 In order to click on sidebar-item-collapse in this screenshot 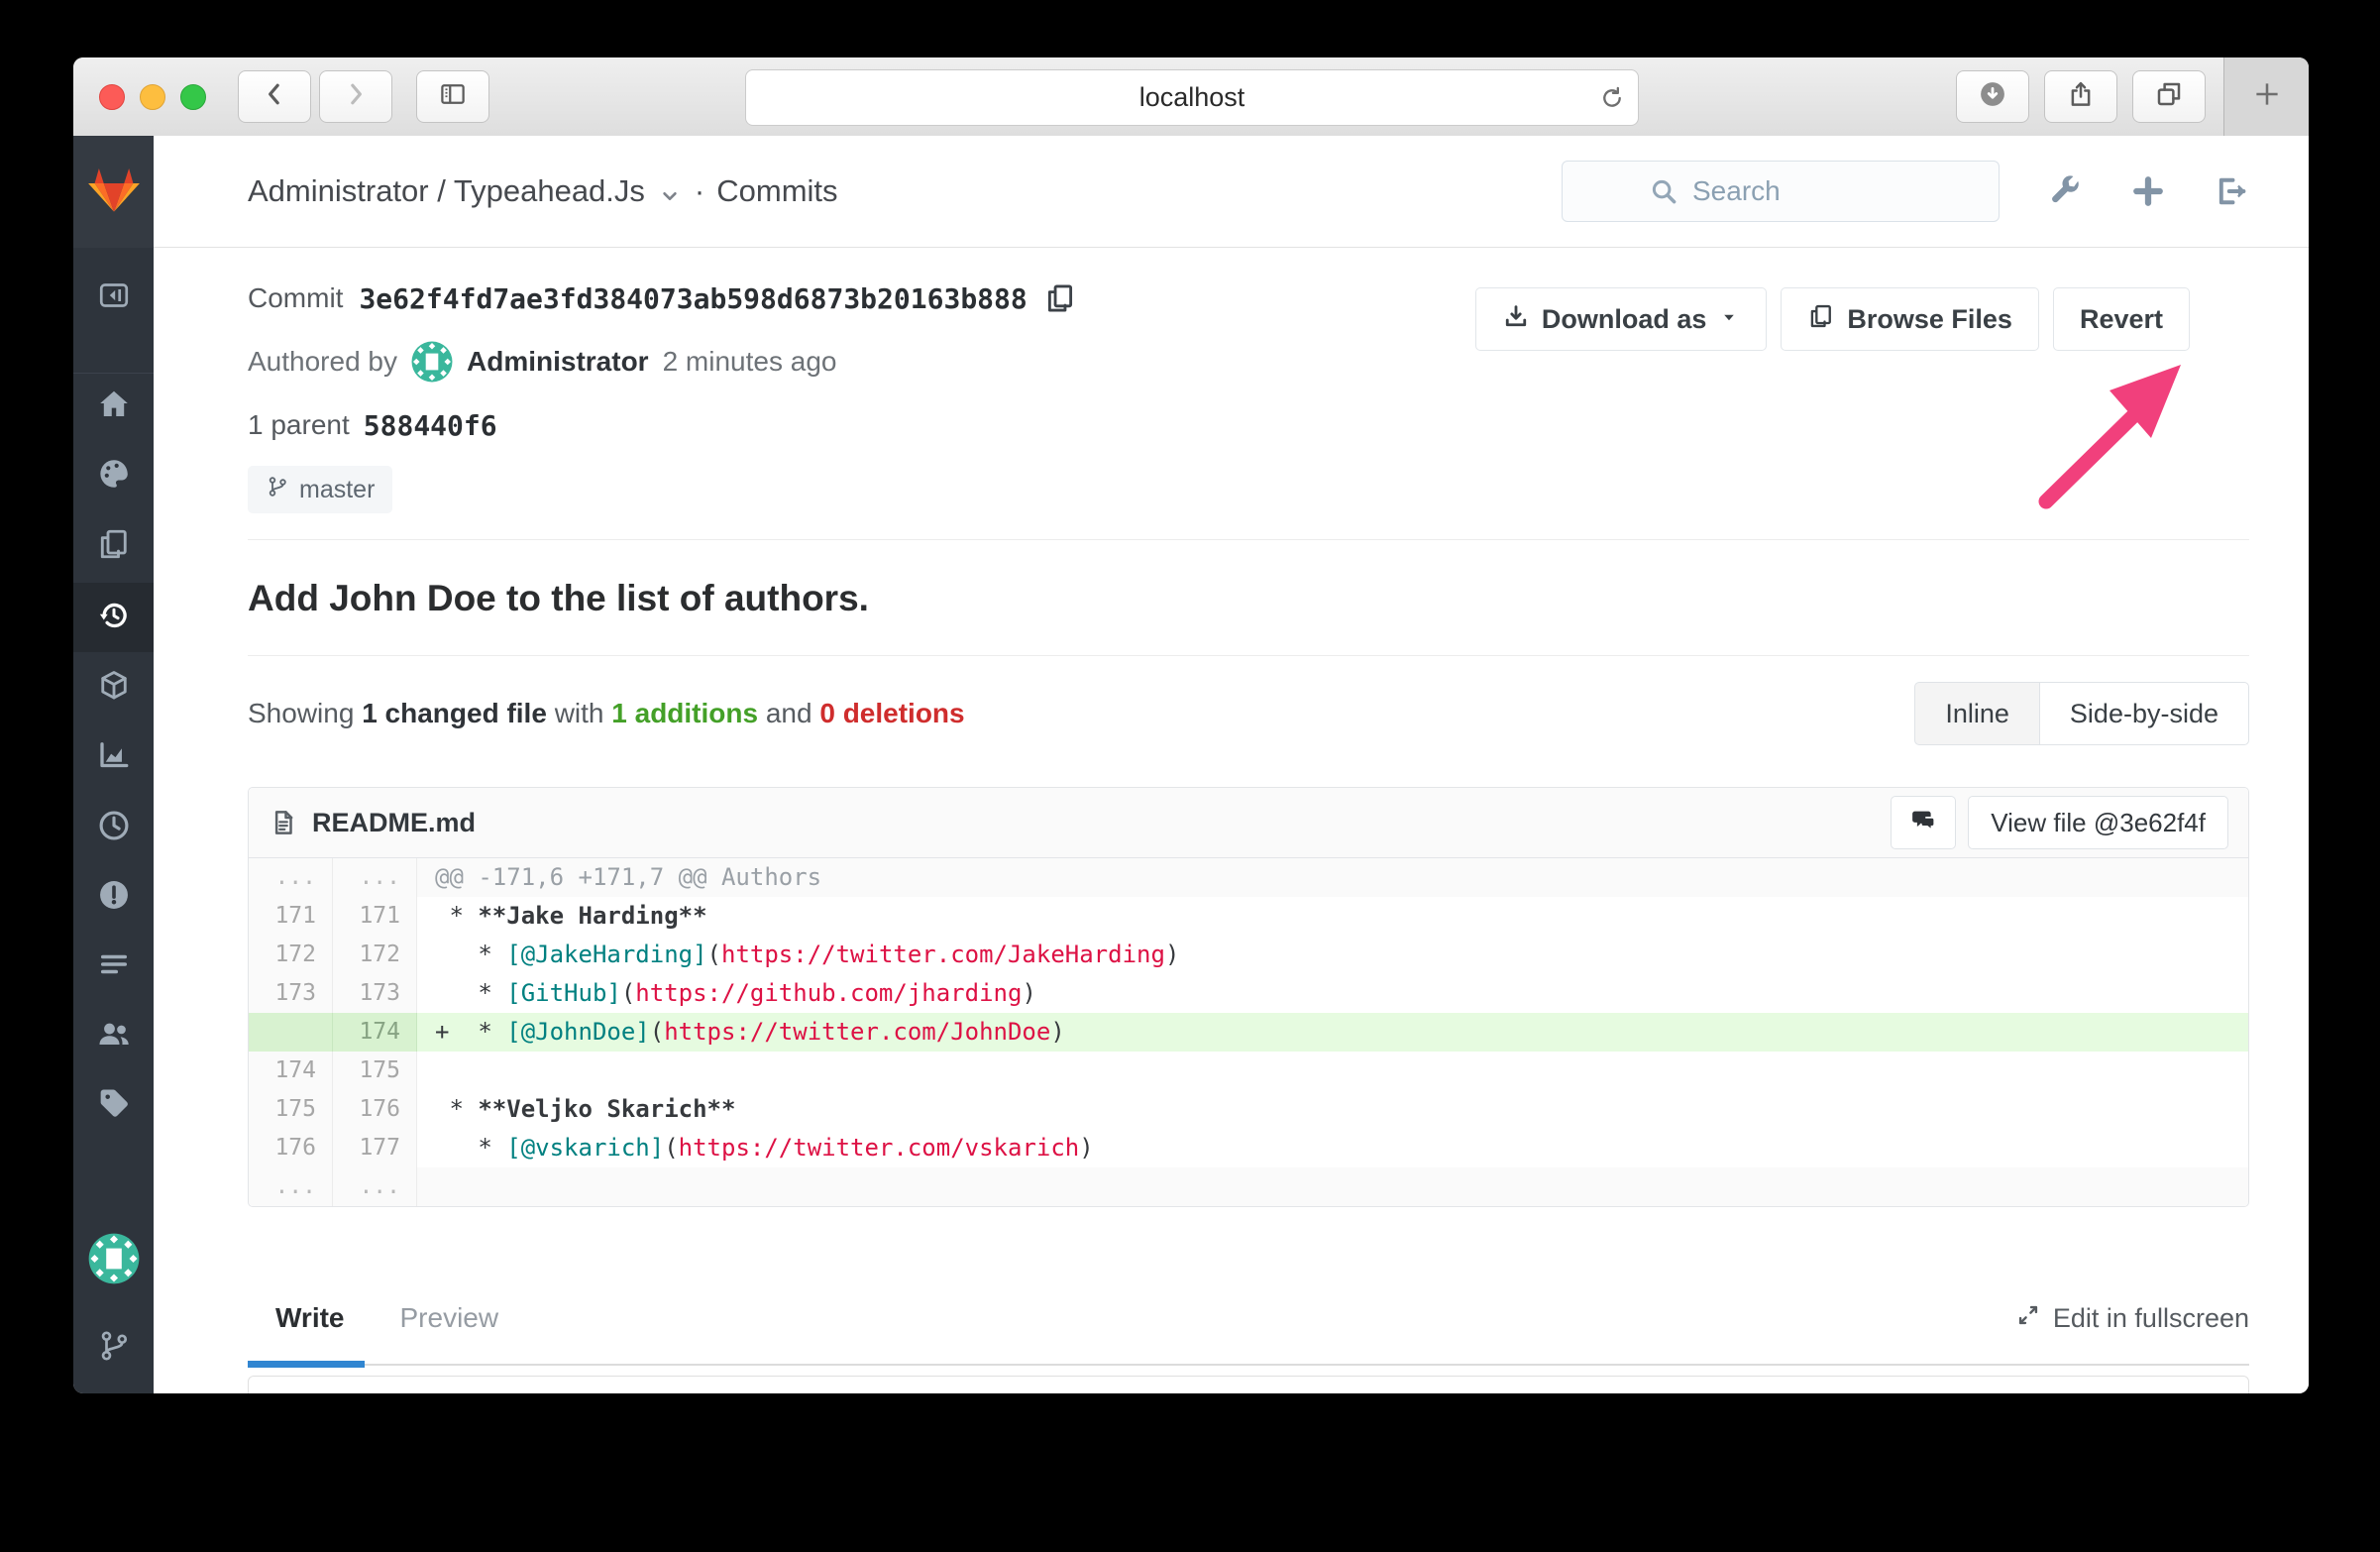, I will do `click(113, 297)`.